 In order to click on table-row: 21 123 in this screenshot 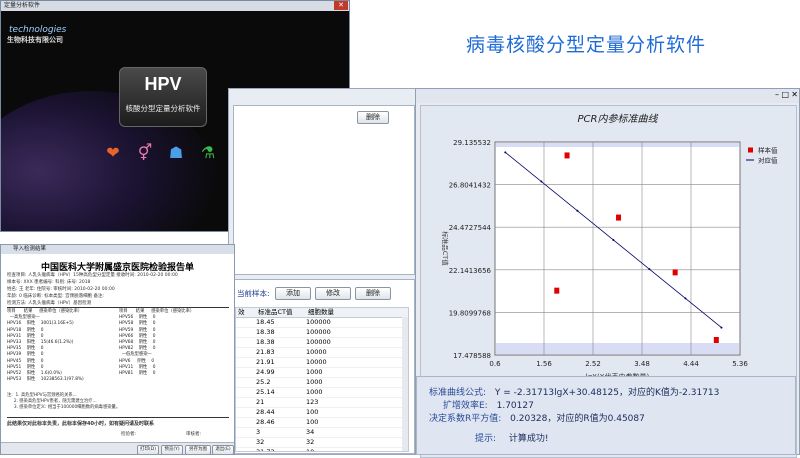, I will do `click(322, 403)`.